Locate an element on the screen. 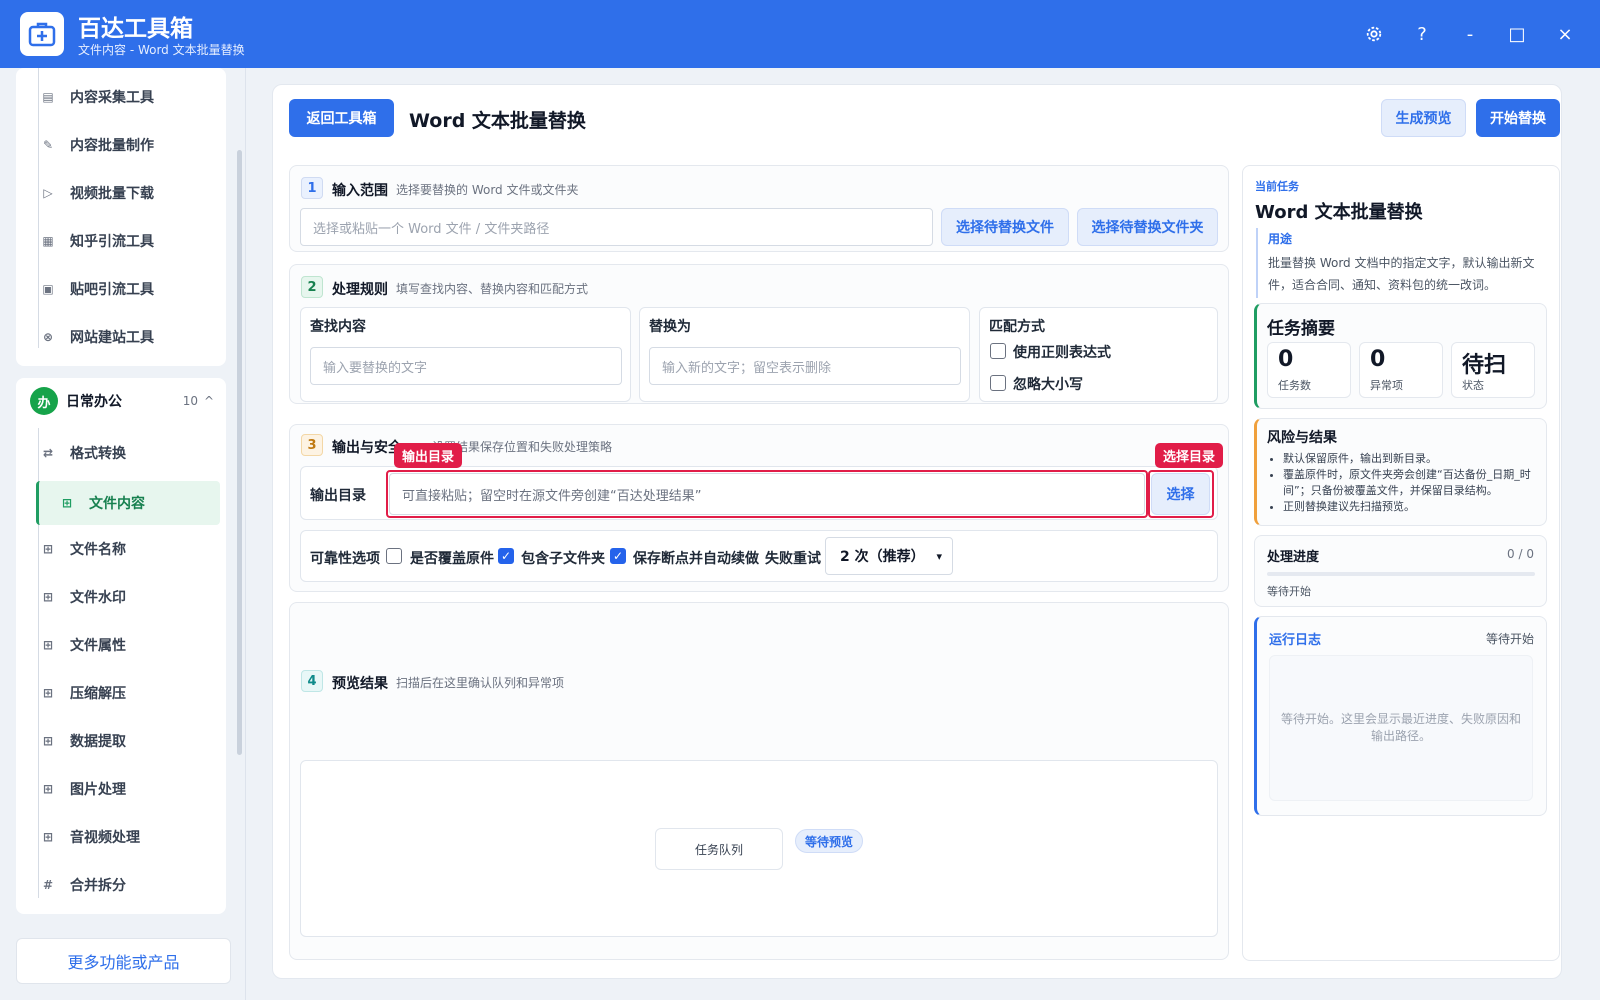 This screenshot has width=1600, height=1000. list-icon: ▤ is located at coordinates (48, 97).